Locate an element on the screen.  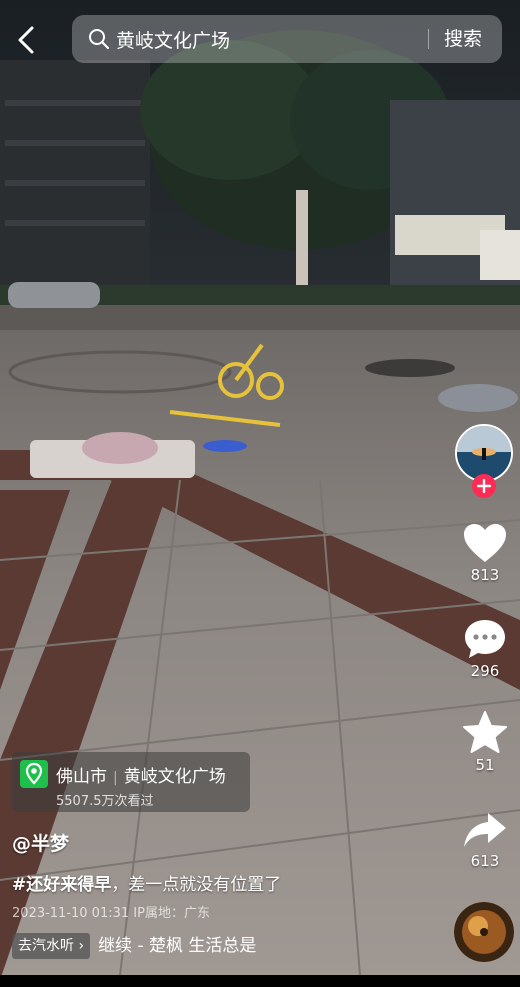
hashtag-link: #还好来得早 is located at coordinates (61, 885).